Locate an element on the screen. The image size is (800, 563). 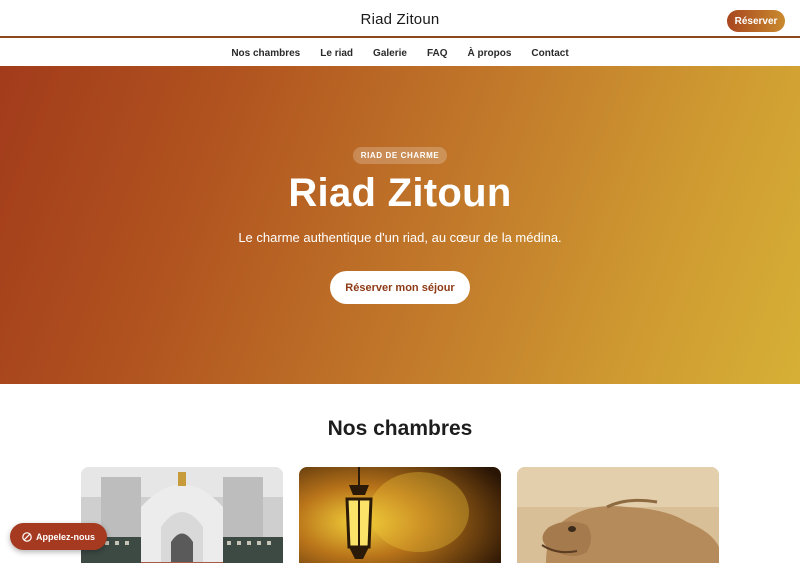
moroccan-courtyard-photo is located at coordinates (182, 515).